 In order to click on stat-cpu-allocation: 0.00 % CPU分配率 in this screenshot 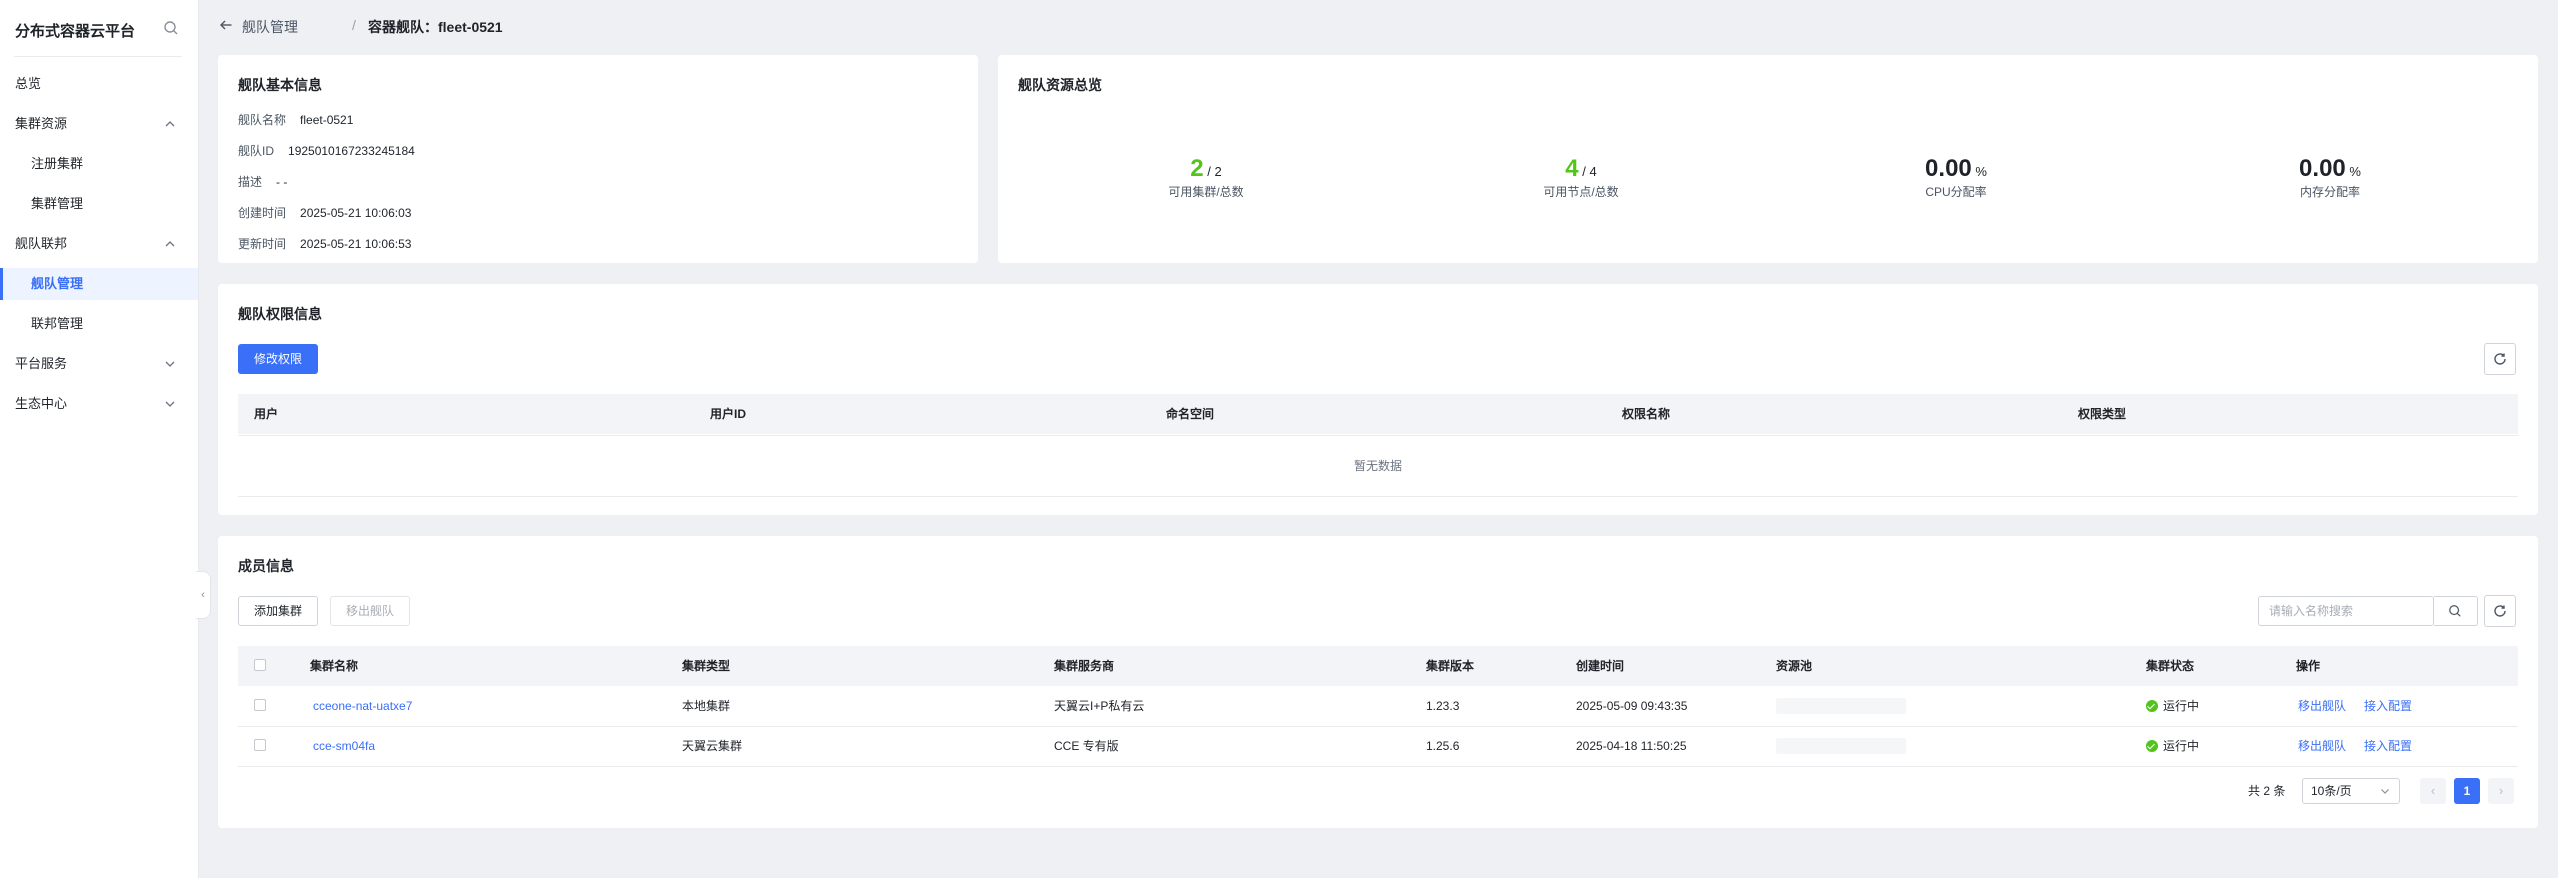, I will do `click(1956, 177)`.